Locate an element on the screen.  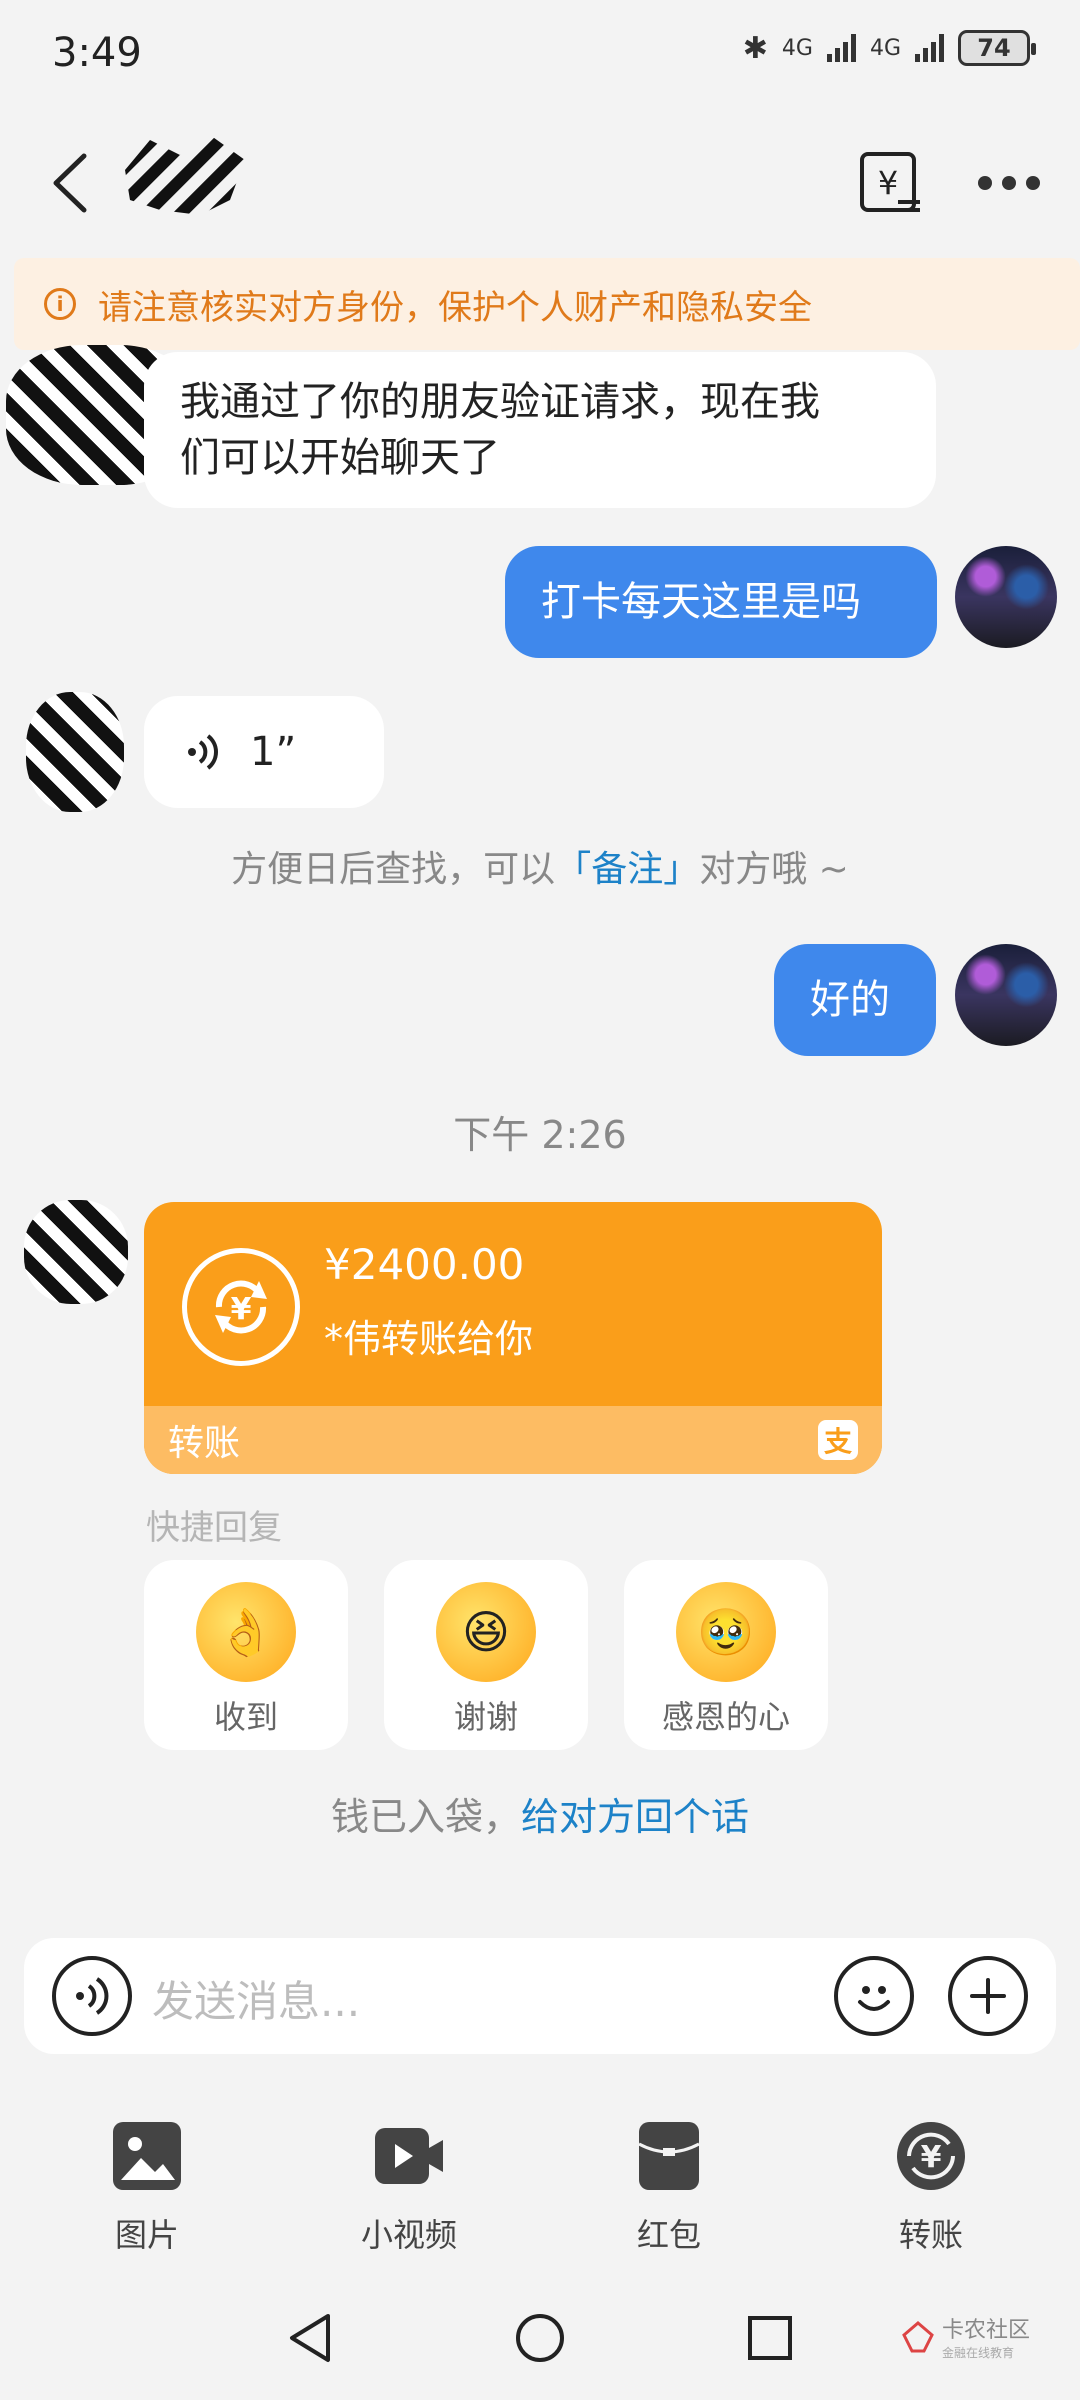
money-received-note: 钱已入袋，给对方回个话 is located at coordinates (540, 1813).